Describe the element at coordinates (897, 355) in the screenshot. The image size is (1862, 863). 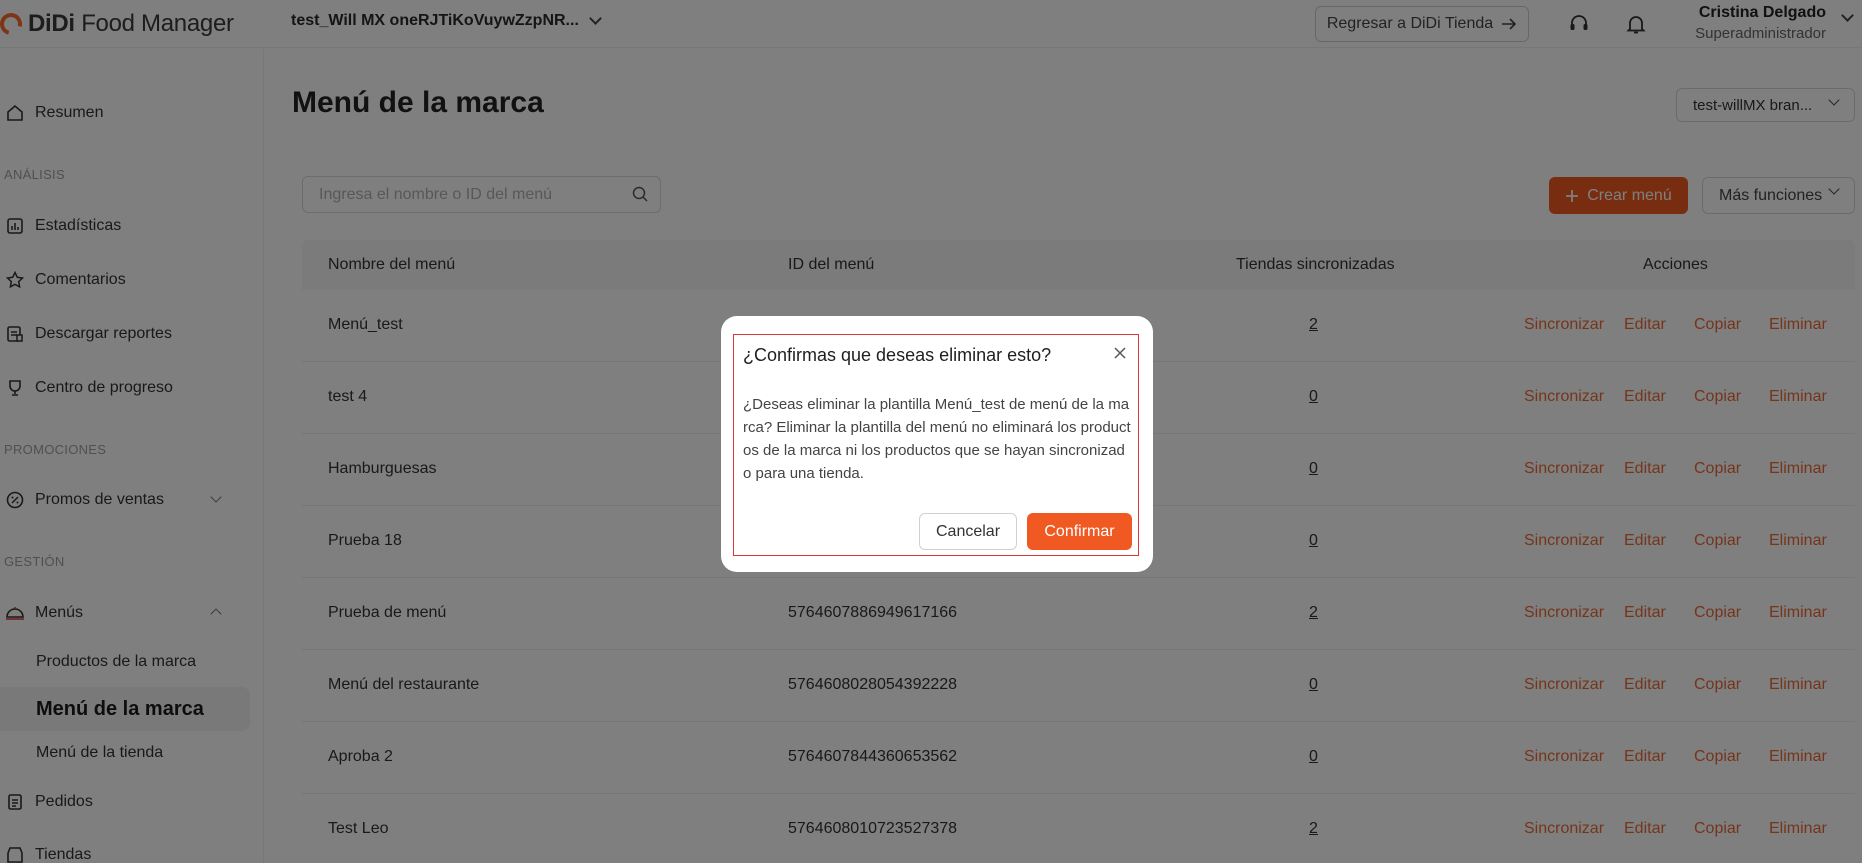
I see `dialog-title: ¿Confirmas que deseas eliminar esto?` at that location.